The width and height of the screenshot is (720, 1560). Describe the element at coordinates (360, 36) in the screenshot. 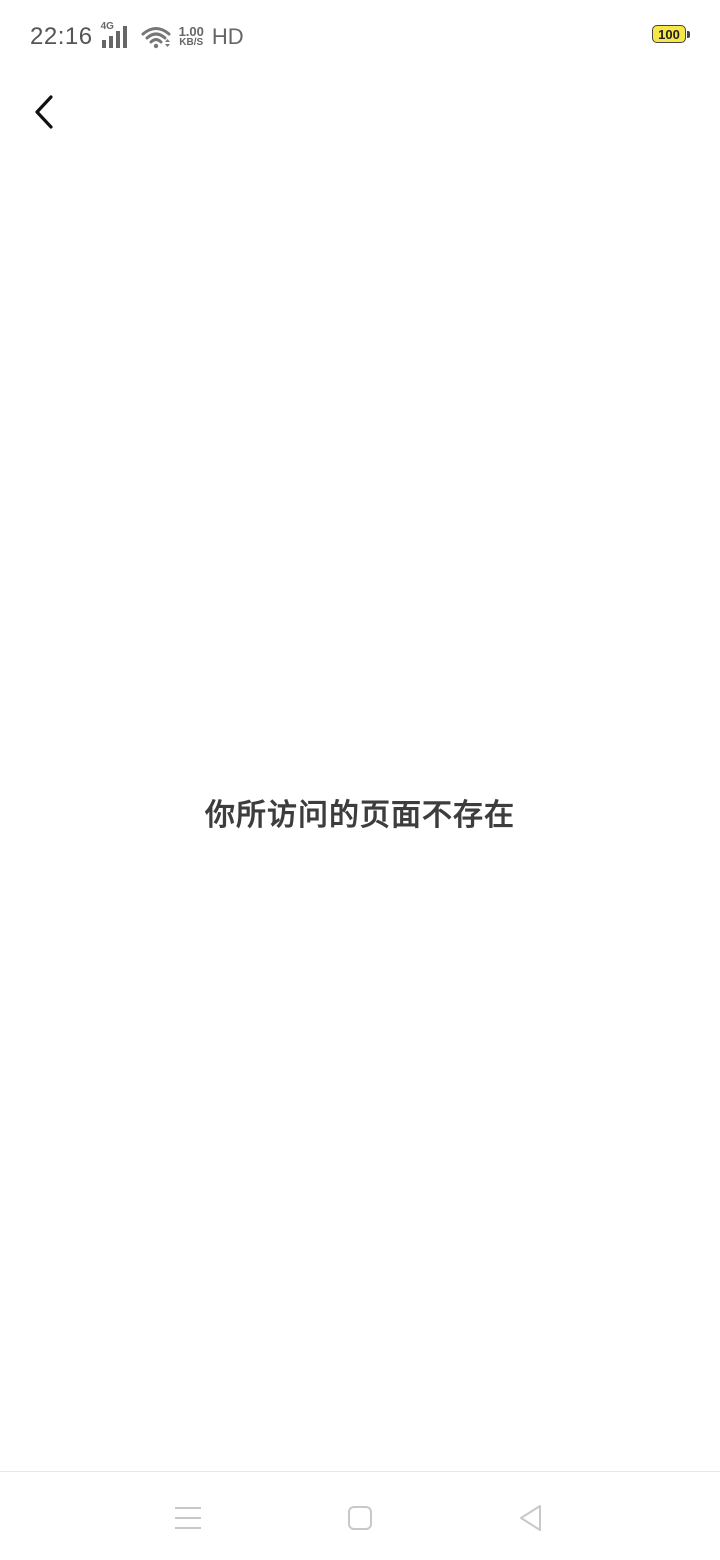

I see `status-bar: 22:16 4G 1.00 KB/S HD 100` at that location.